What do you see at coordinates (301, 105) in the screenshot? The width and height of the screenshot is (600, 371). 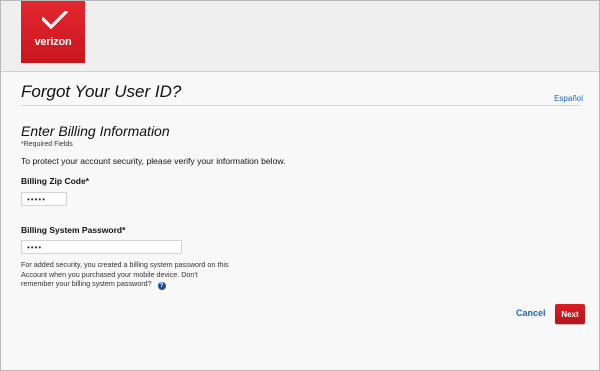 I see `title-divider` at bounding box center [301, 105].